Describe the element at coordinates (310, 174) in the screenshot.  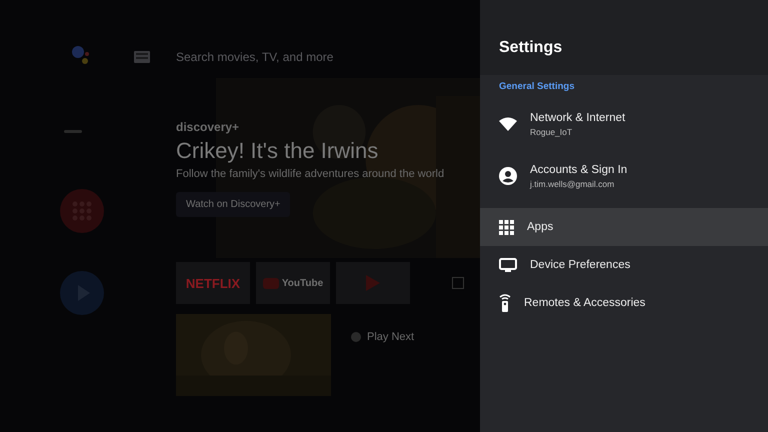
I see `featured-description: Follow the family's wildlife adventures around the world` at that location.